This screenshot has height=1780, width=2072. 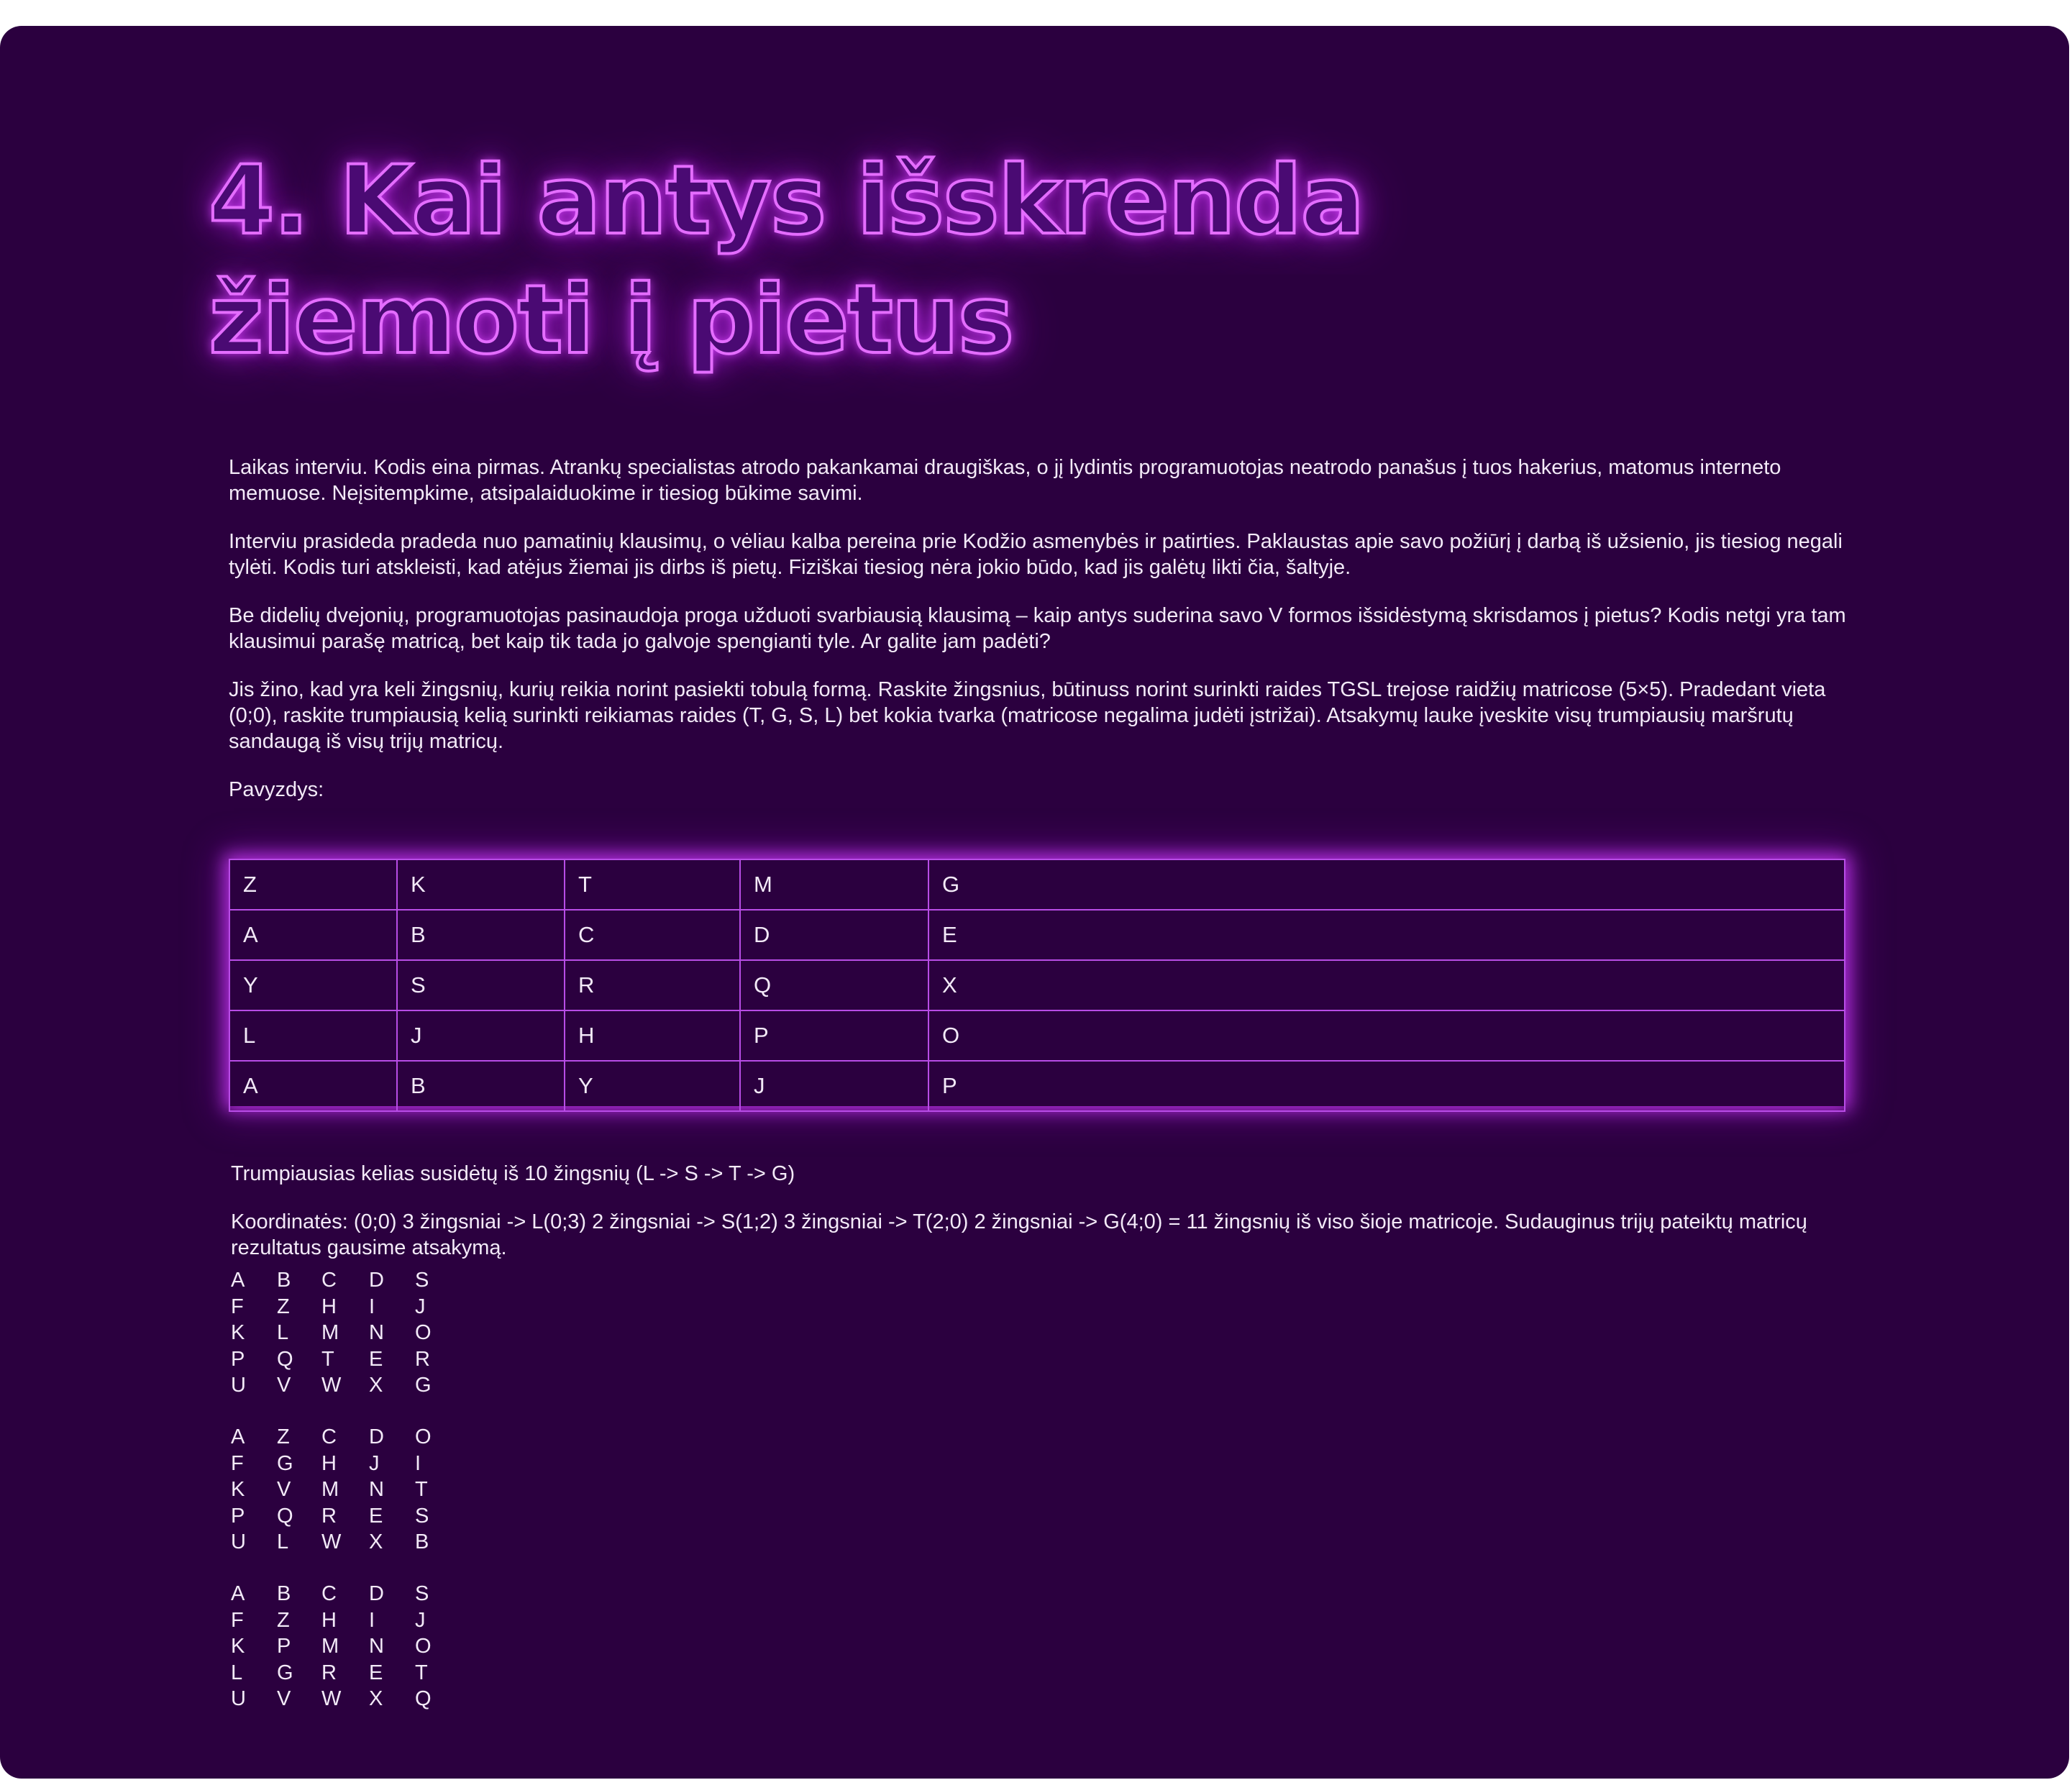 What do you see at coordinates (346, 1699) in the screenshot?
I see `matrix-row: UVWXQ` at bounding box center [346, 1699].